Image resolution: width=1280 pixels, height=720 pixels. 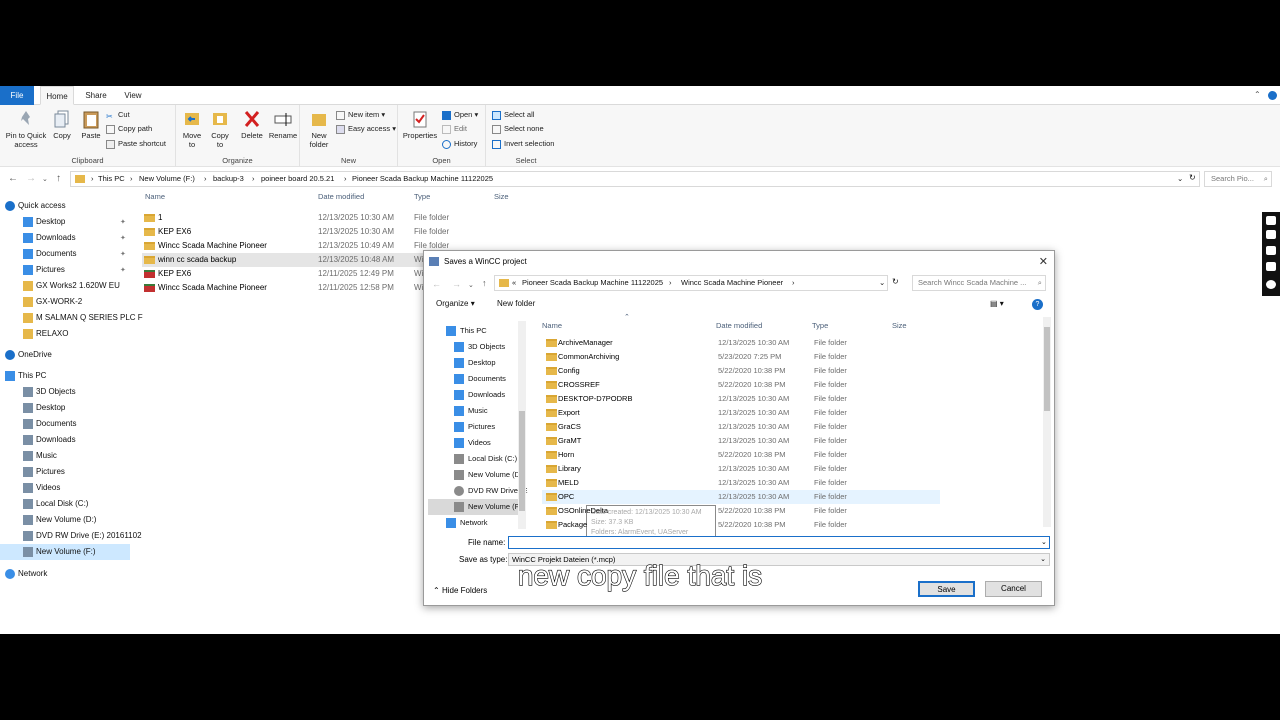 I want to click on dialog-nav-item: Downloads, so click(x=473, y=395).